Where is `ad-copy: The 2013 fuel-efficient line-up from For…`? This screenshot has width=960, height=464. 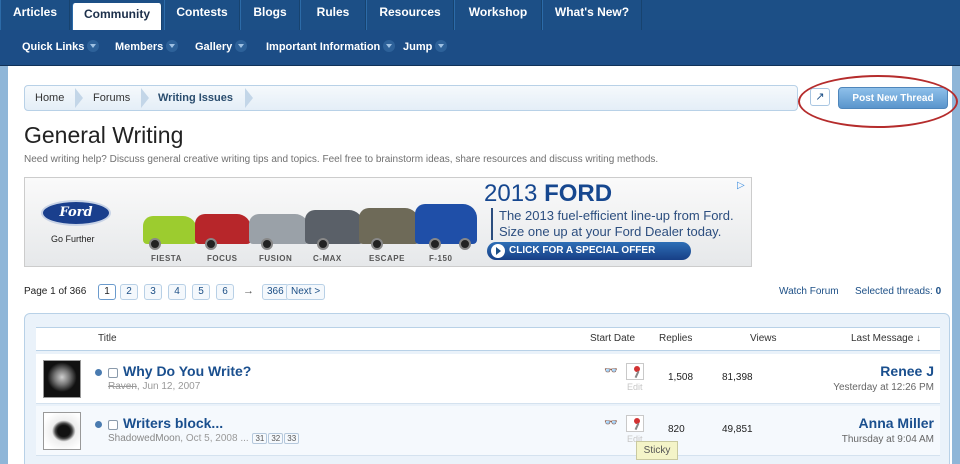
ad-copy: The 2013 fuel-efficient line-up from For… is located at coordinates (612, 224).